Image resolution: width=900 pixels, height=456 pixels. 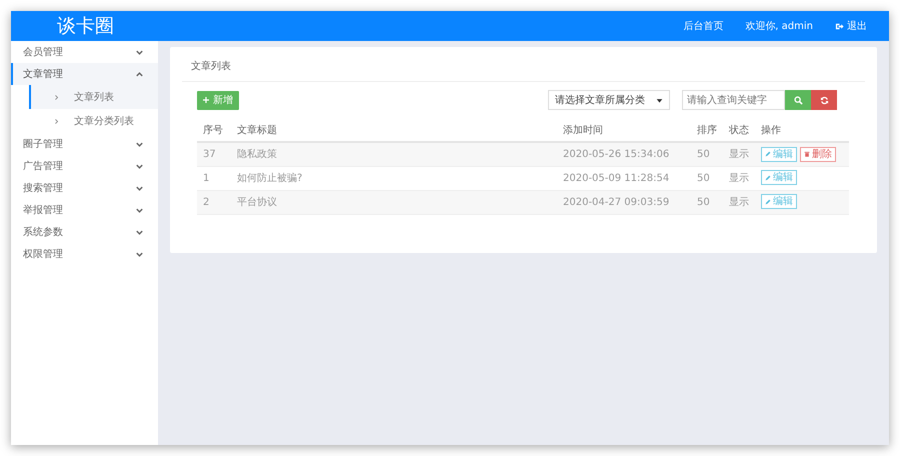 What do you see at coordinates (703, 26) in the screenshot?
I see `header-link: 后台首页` at bounding box center [703, 26].